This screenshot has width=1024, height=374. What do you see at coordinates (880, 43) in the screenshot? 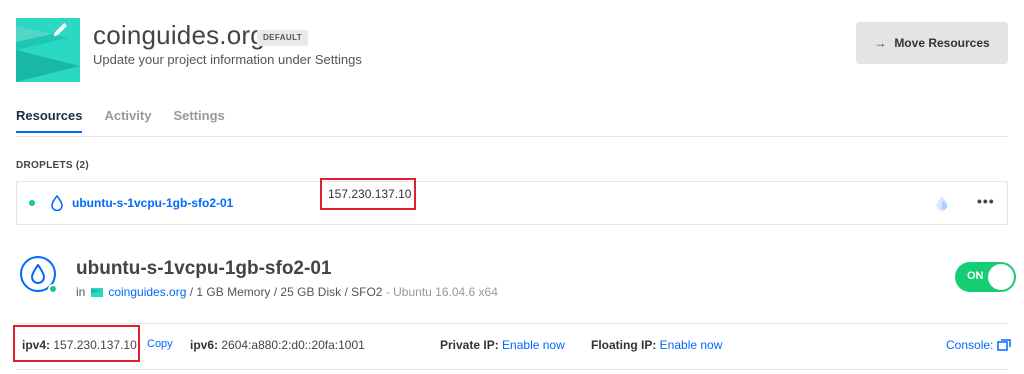
I see `arrow-right-icon: →` at bounding box center [880, 43].